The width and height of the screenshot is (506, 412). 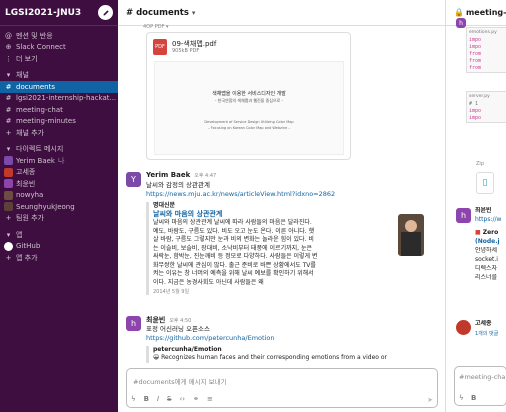 What do you see at coordinates (411, 235) in the screenshot?
I see `unfurl-thumbnail` at bounding box center [411, 235].